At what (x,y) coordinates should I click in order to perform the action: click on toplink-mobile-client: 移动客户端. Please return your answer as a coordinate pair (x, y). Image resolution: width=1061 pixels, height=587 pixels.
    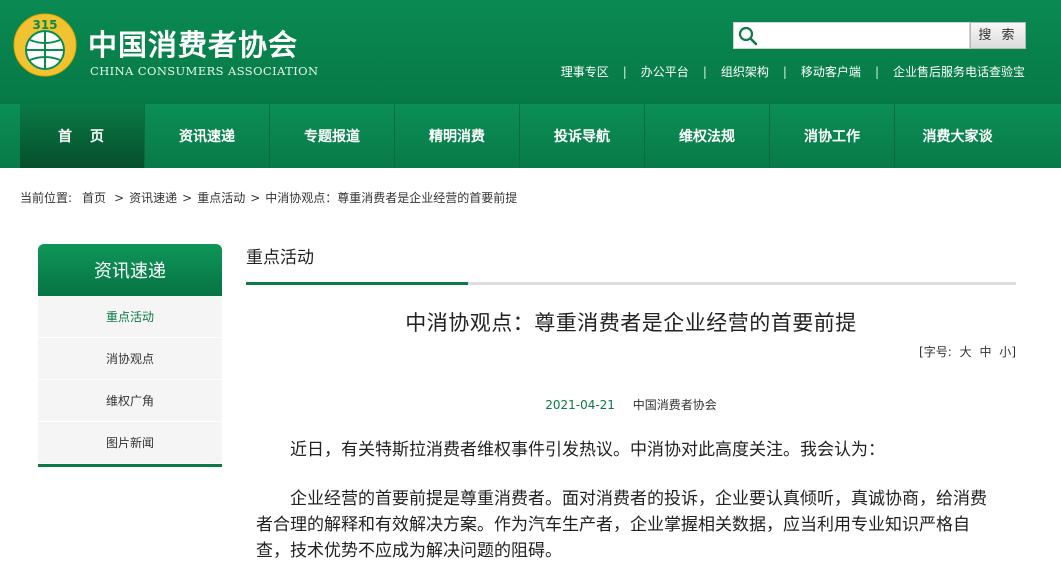
    Looking at the image, I should click on (831, 71).